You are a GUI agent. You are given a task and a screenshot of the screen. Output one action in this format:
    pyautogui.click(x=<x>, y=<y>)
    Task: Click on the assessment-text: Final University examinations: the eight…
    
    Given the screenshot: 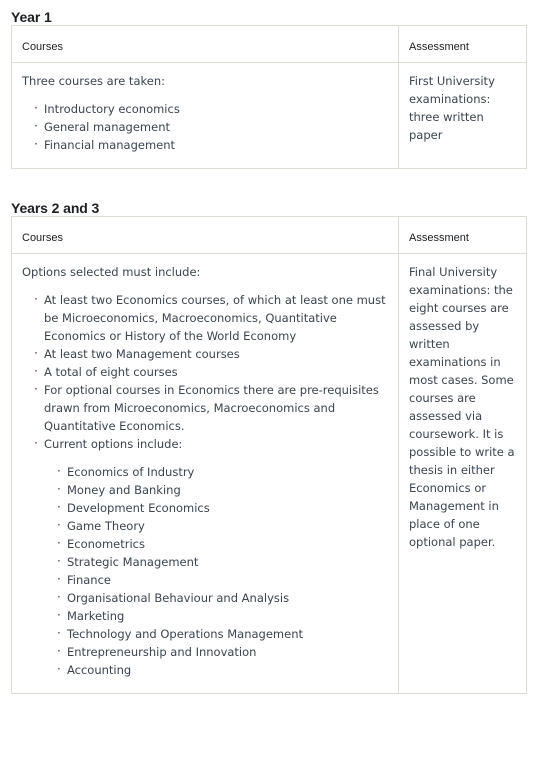 What is the action you would take?
    pyautogui.click(x=462, y=407)
    